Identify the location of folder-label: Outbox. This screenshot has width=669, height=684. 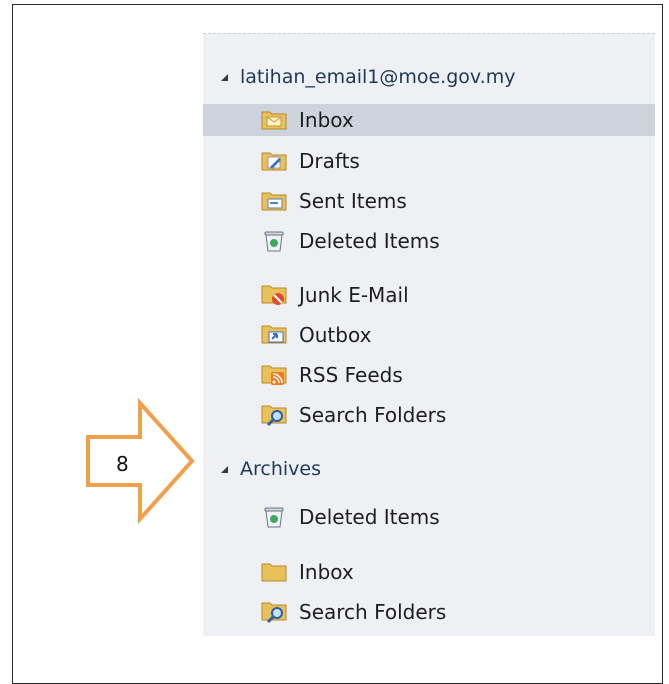
(335, 335).